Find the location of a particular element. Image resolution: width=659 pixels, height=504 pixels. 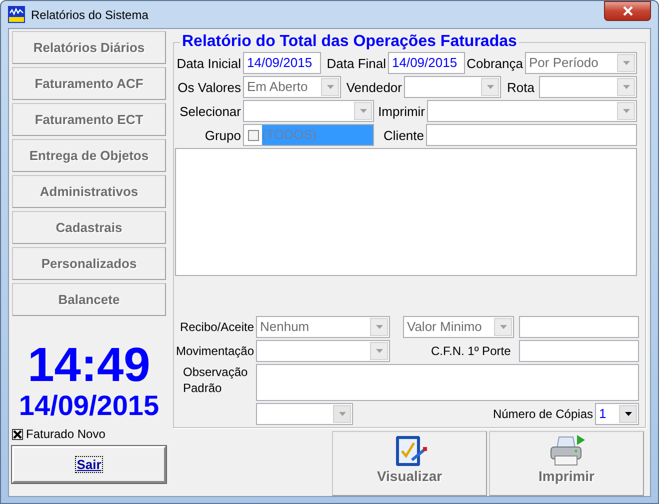

close-icon is located at coordinates (628, 11).